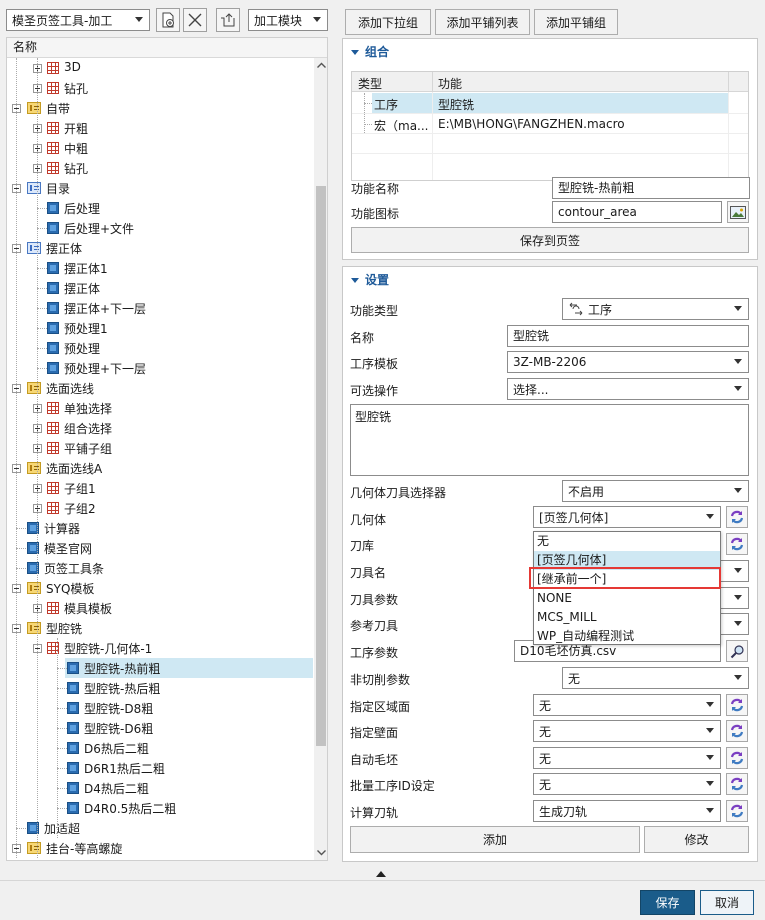 This screenshot has width=765, height=920. Describe the element at coordinates (627, 636) in the screenshot. I see `dropdown-option: WP_自动编程测试` at that location.